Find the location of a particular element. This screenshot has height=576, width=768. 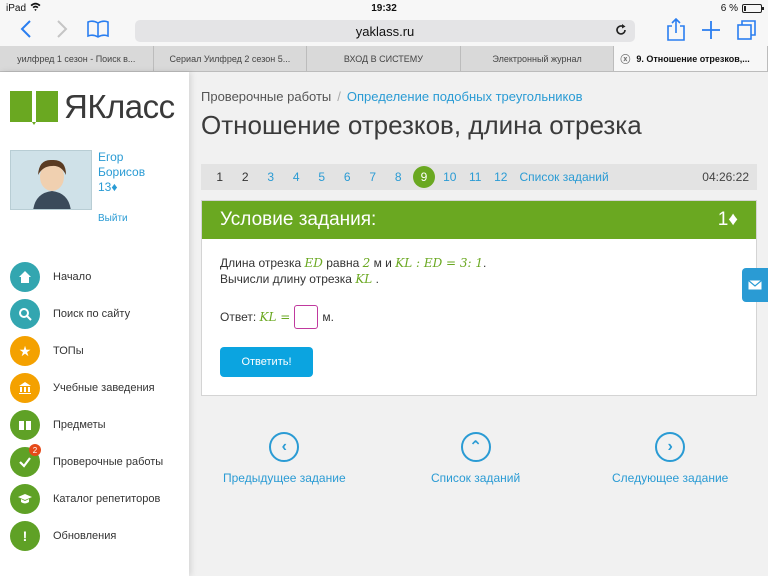

page-title: Отношение отрезков, длина отрезка is located at coordinates (421, 125).